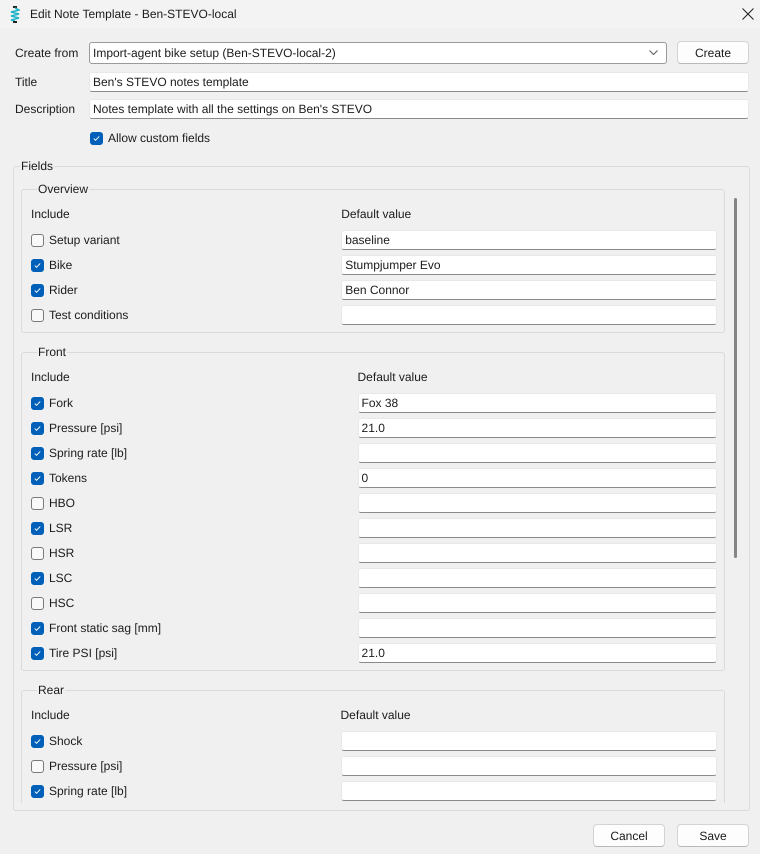  I want to click on window-title: Edit Note Template - Ben-STEVO-local, so click(133, 14).